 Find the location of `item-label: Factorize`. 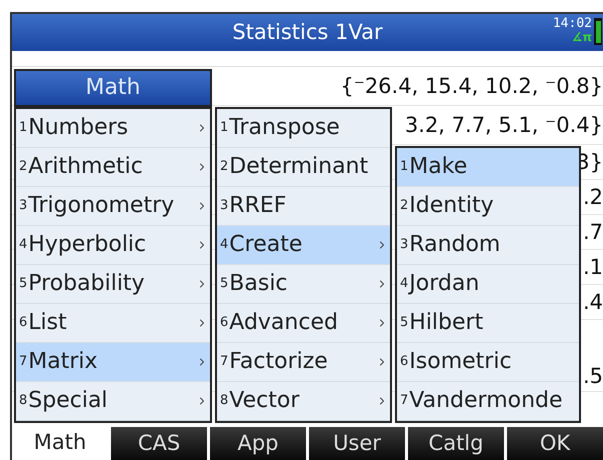

item-label: Factorize is located at coordinates (278, 362).